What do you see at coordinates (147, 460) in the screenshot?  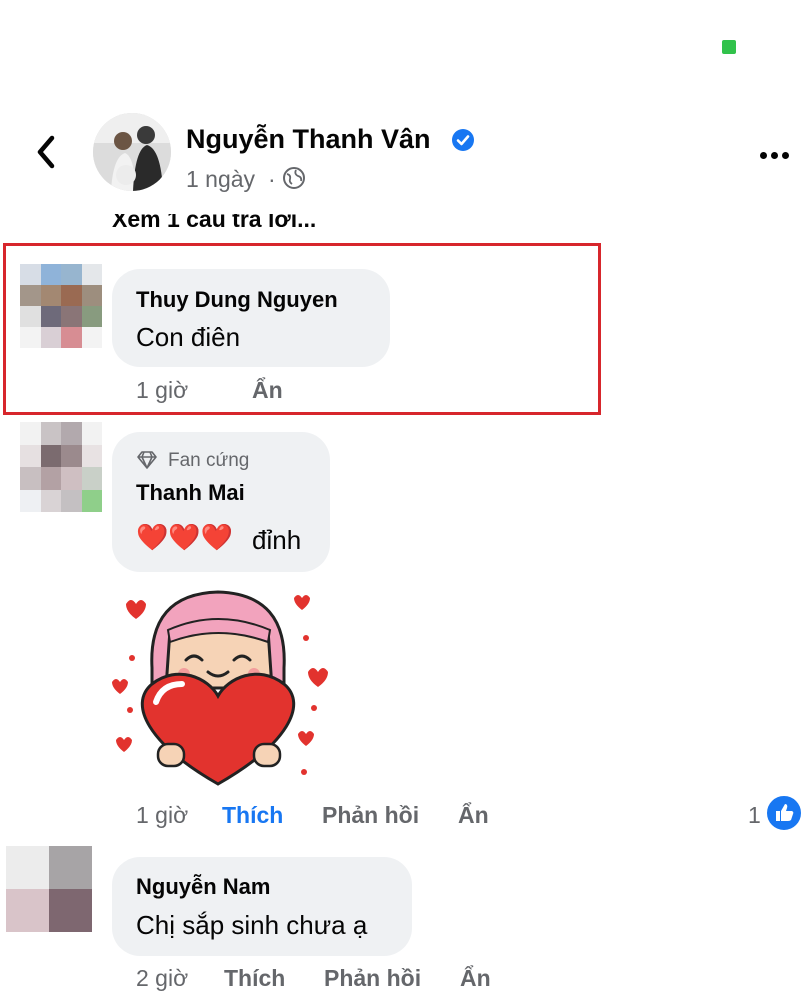 I see `diamond-icon` at bounding box center [147, 460].